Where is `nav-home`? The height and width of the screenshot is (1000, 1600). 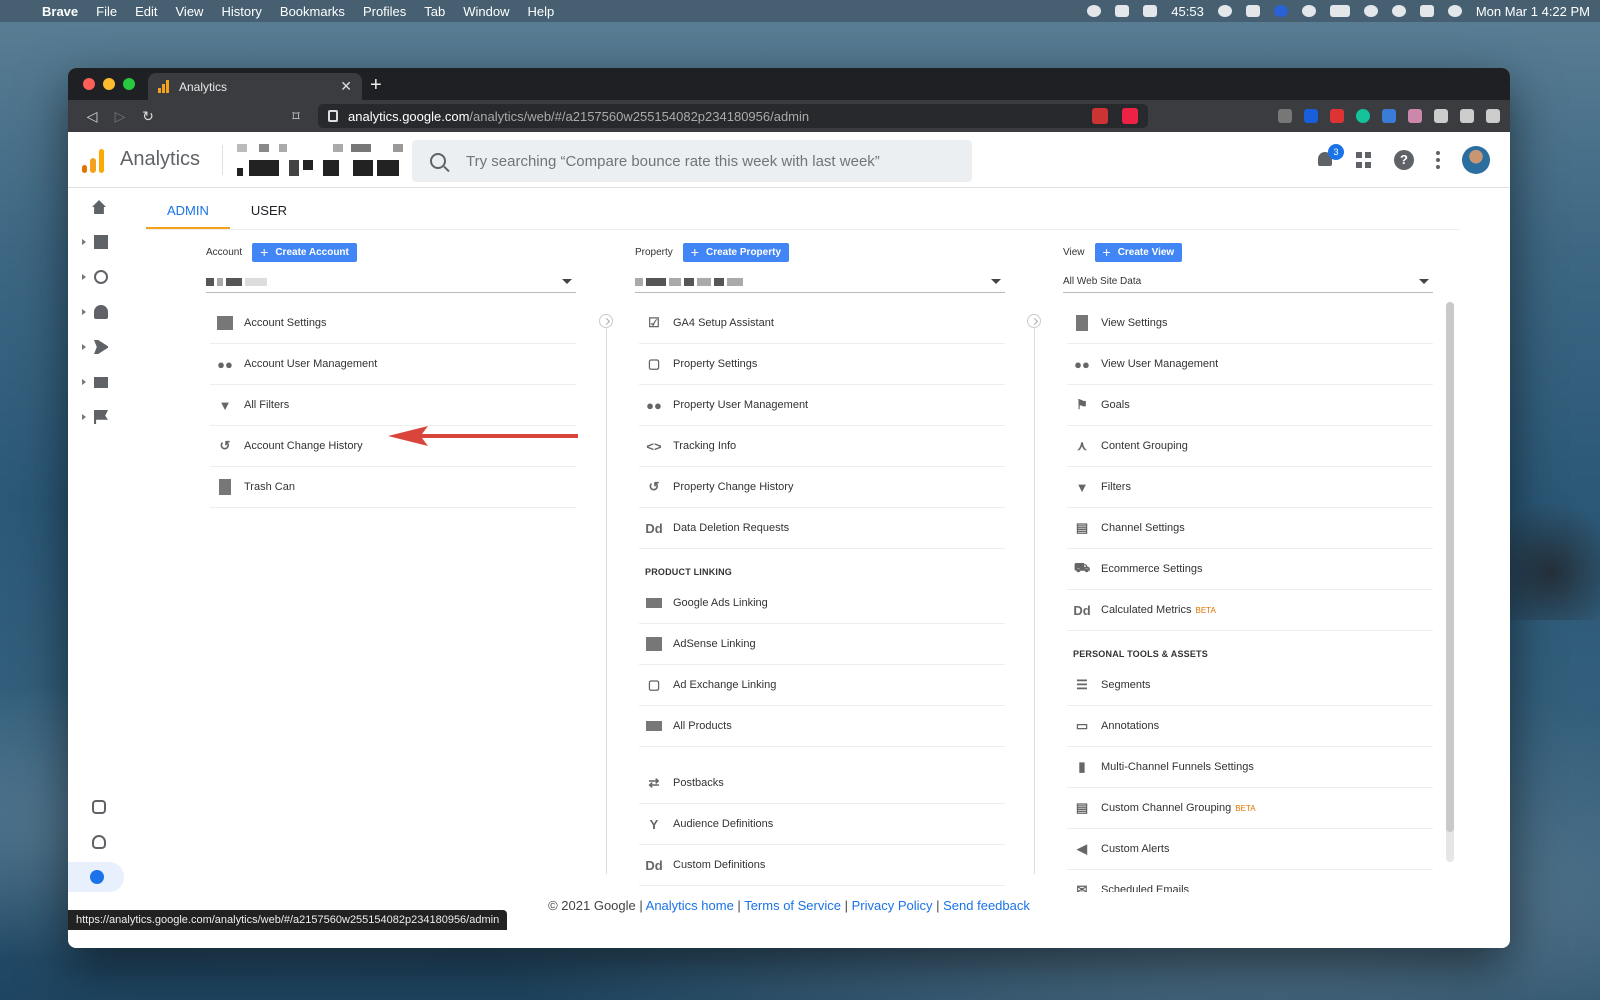 nav-home is located at coordinates (108, 207).